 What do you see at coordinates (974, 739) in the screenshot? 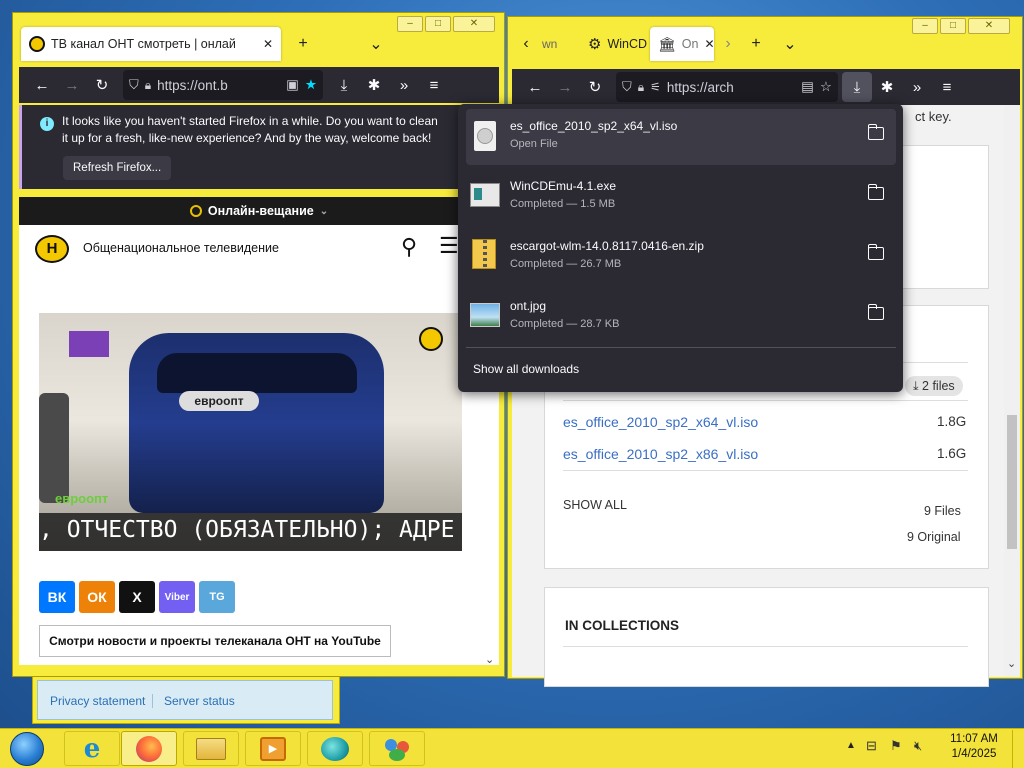
I see `clock-time: 11:07 AM` at bounding box center [974, 739].